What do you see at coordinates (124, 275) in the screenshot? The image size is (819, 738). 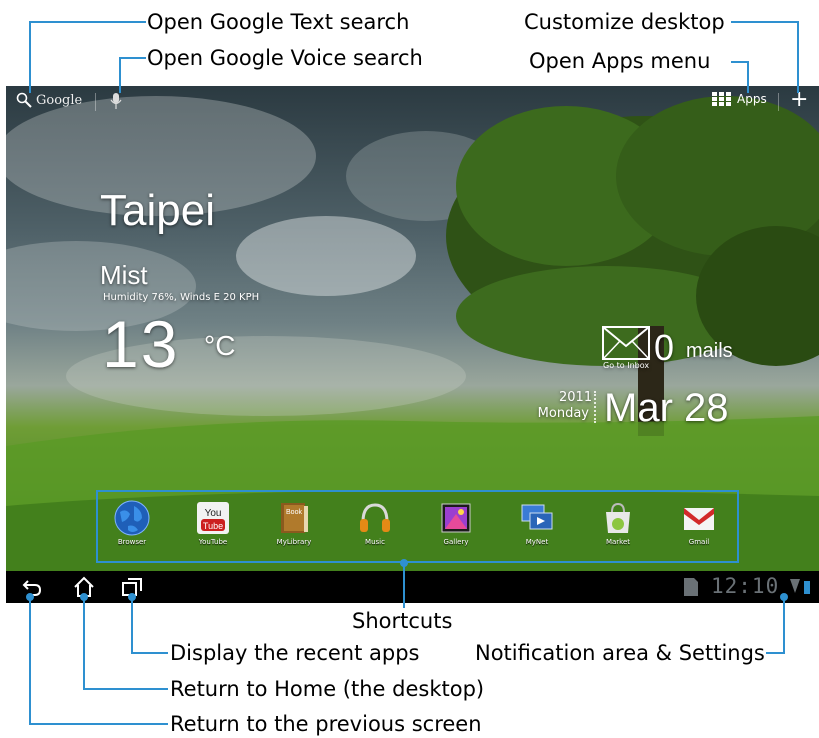 I see `weather-condition: Mist` at bounding box center [124, 275].